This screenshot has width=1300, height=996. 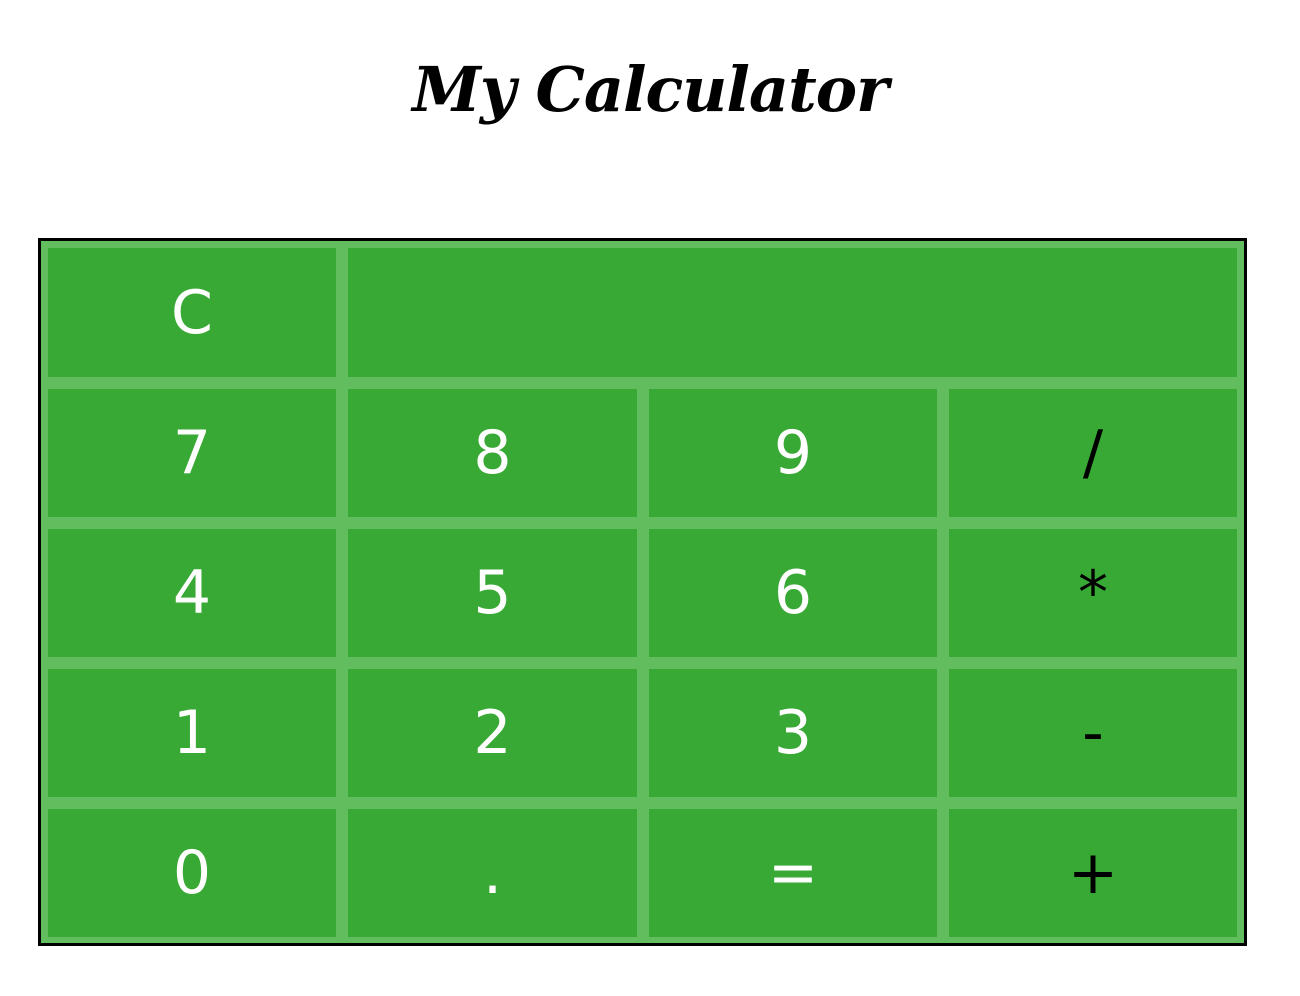 What do you see at coordinates (793, 733) in the screenshot?
I see `digit-3-button: 3` at bounding box center [793, 733].